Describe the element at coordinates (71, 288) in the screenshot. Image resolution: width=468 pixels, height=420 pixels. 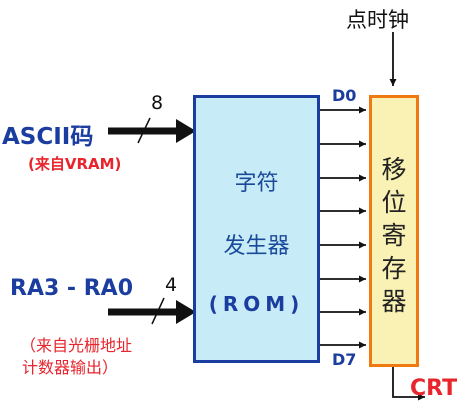
I see `row-address-label: RA3 - RA0` at that location.